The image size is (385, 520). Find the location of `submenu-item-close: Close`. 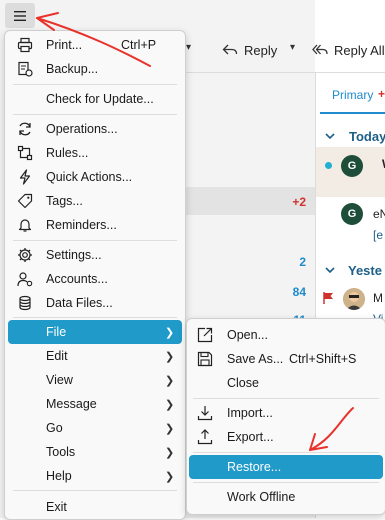

submenu-item-close: Close is located at coordinates (286, 383).